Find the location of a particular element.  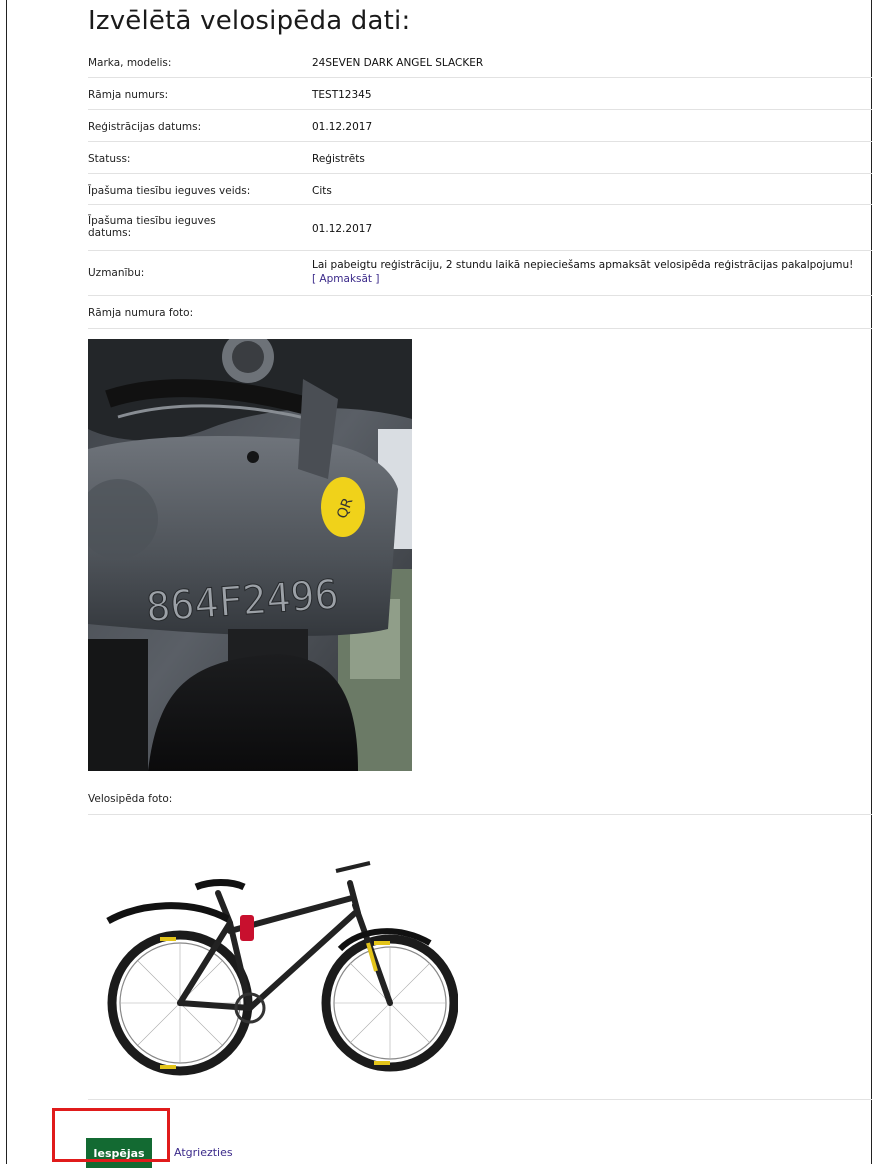

detail-label: Īpašuma tiesību ieguves datums: is located at coordinates (152, 227).